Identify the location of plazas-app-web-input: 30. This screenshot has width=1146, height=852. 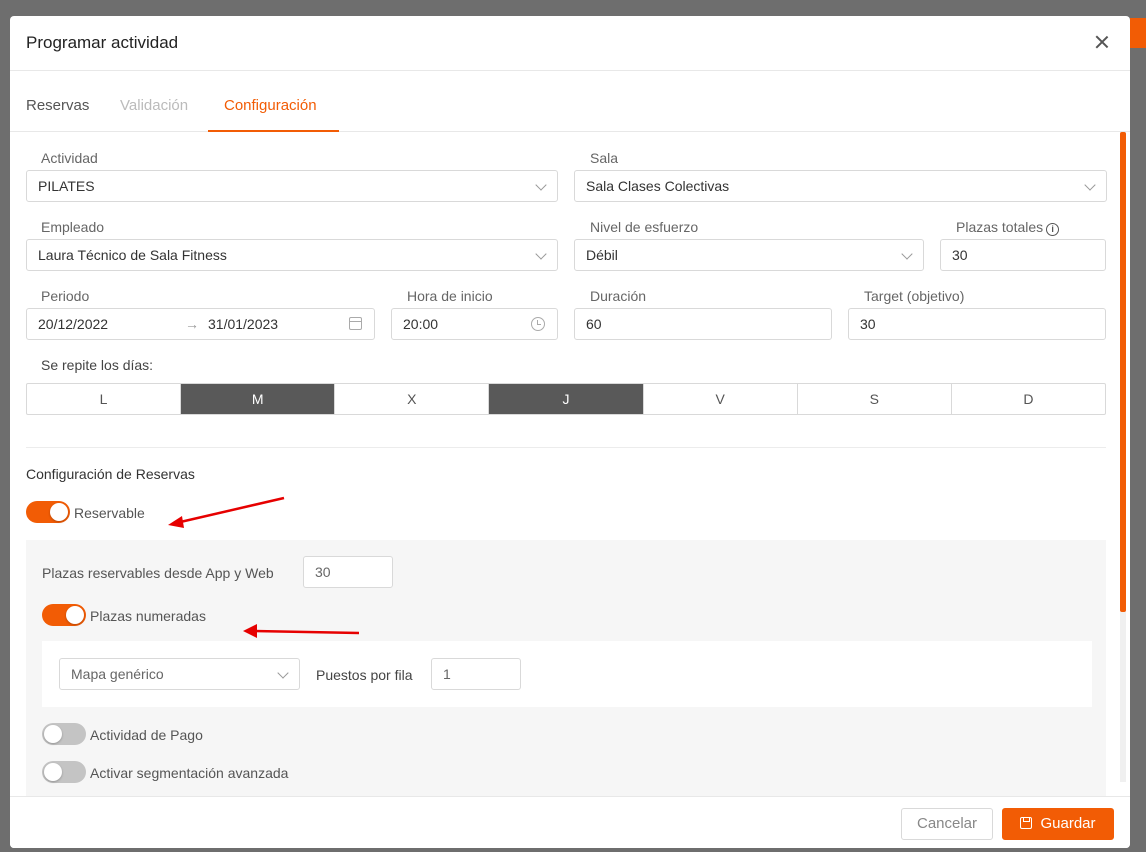
(348, 572).